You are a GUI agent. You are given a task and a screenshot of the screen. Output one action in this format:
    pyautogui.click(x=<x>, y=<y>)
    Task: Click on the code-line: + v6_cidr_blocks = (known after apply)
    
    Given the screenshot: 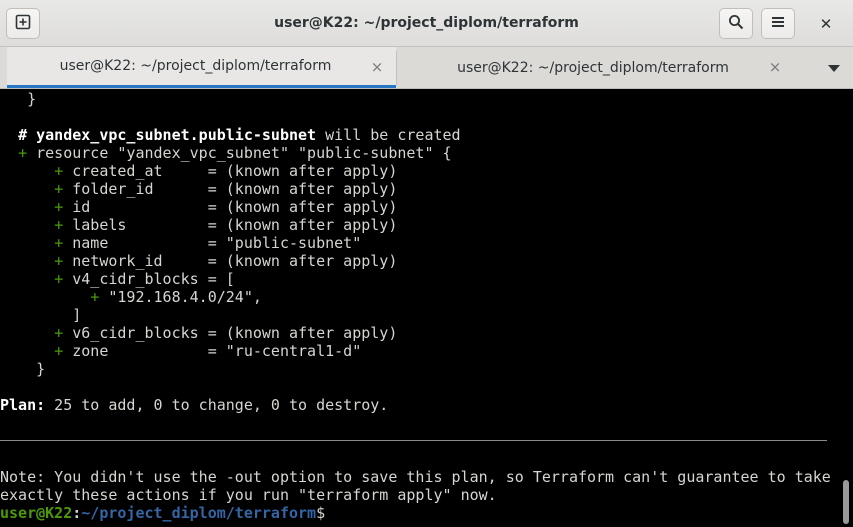 What is the action you would take?
    pyautogui.click(x=198, y=333)
    